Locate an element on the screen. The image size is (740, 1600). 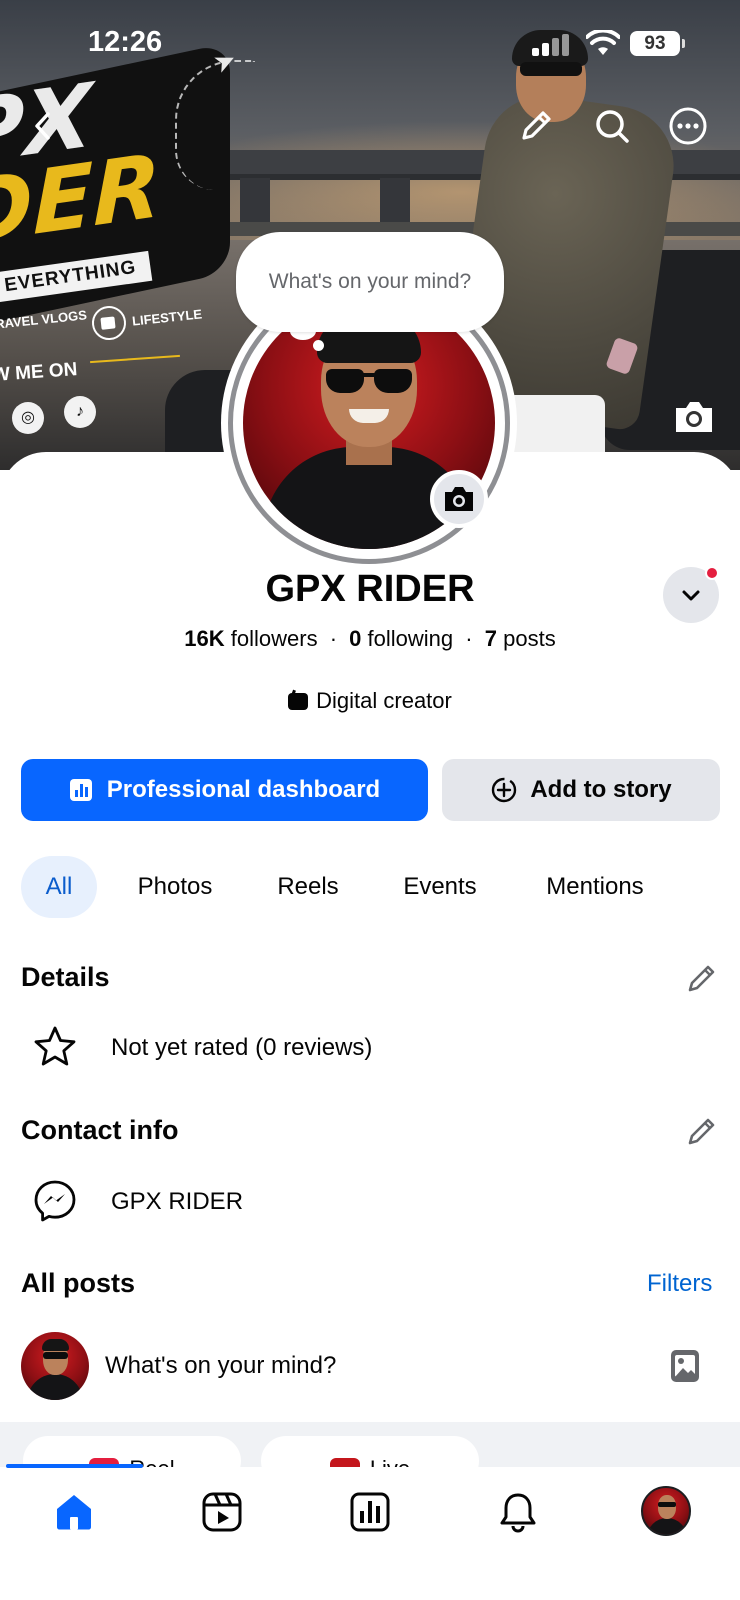
profile-name: GPX RIDER is located at coordinates (370, 589).